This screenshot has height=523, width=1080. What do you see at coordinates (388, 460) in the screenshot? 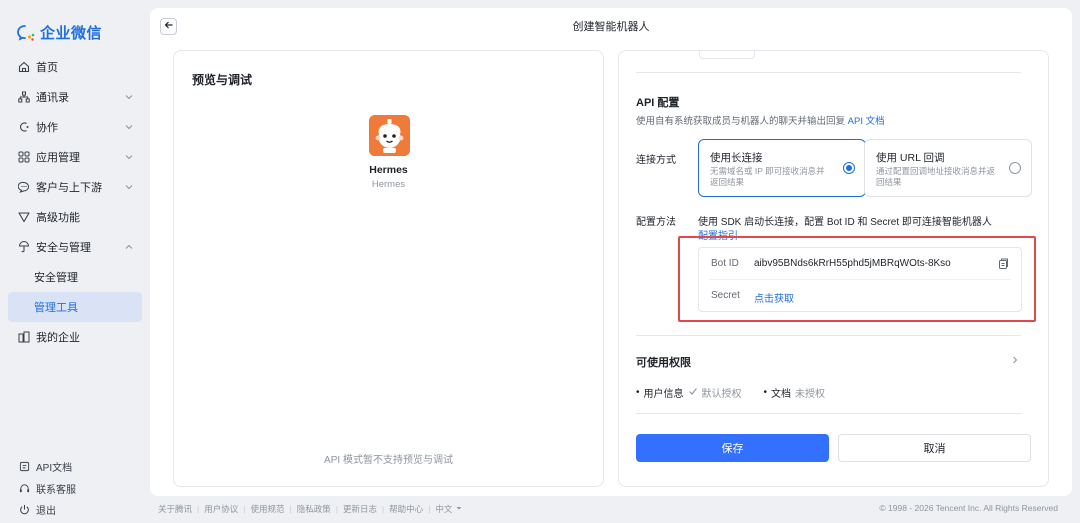
I see `preview-note: API 模式暂不支持预览与调试` at bounding box center [388, 460].